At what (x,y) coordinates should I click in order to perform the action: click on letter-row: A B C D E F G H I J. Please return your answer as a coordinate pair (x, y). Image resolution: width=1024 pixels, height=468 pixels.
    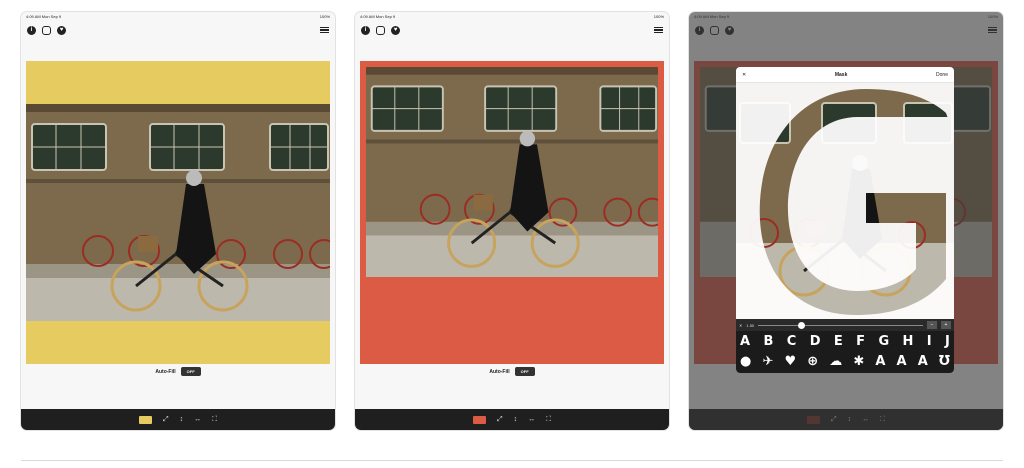
    Looking at the image, I should click on (845, 342).